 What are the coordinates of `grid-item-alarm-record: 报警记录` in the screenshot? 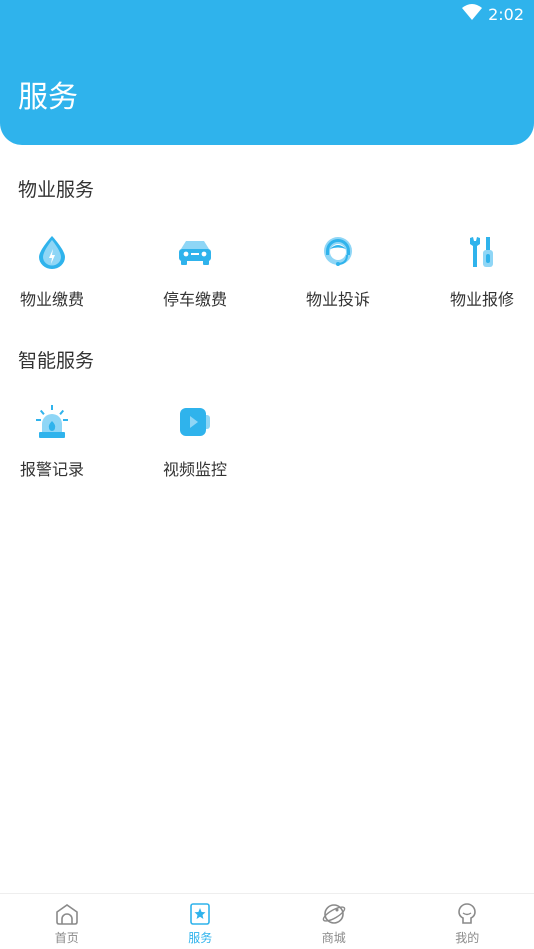 It's located at (56, 444).